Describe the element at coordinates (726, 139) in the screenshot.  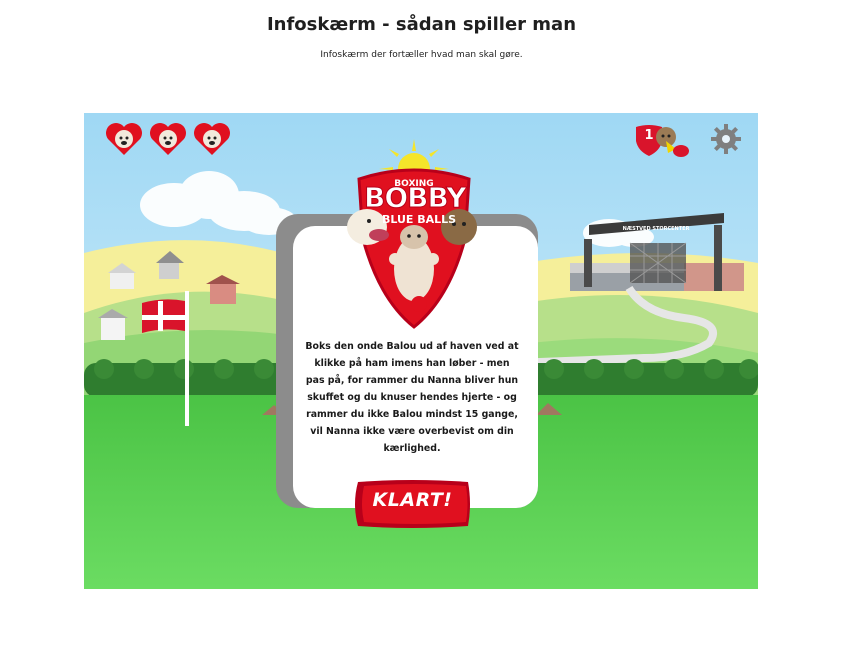
I see `gear-icon` at that location.